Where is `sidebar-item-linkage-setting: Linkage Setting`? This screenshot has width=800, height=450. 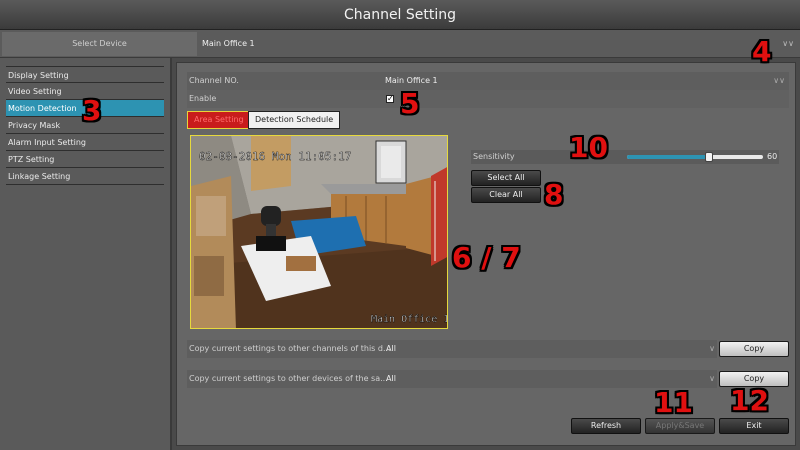
sidebar-item-linkage-setting: Linkage Setting is located at coordinates (85, 176).